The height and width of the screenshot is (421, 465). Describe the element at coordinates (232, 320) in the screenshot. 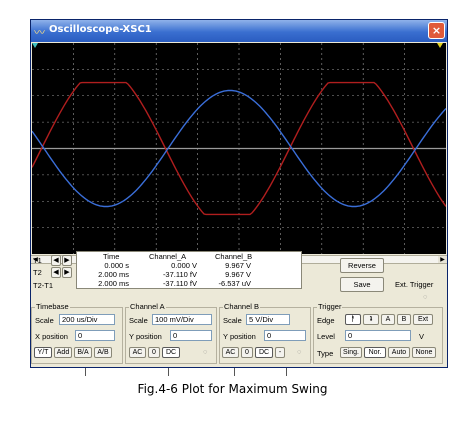

I see `channel-b-scale-label: Scale` at that location.